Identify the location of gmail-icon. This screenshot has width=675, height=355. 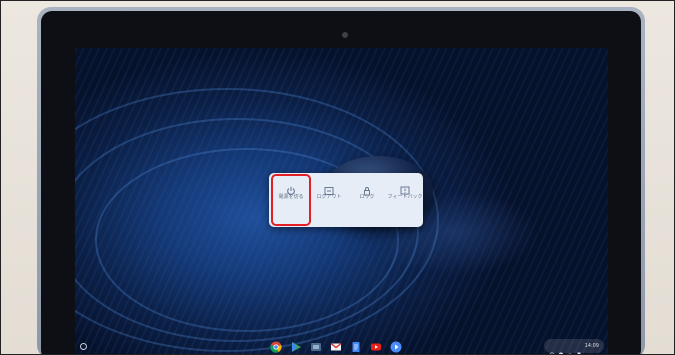
(336, 346).